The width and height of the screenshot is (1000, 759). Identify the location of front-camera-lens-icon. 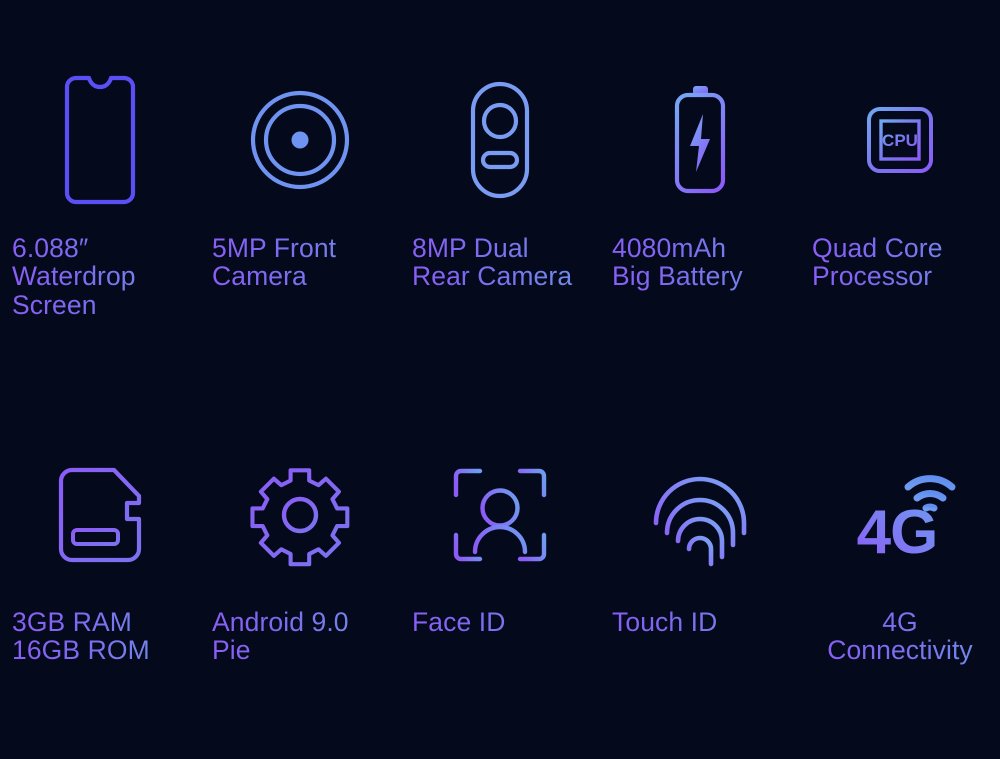
(300, 140).